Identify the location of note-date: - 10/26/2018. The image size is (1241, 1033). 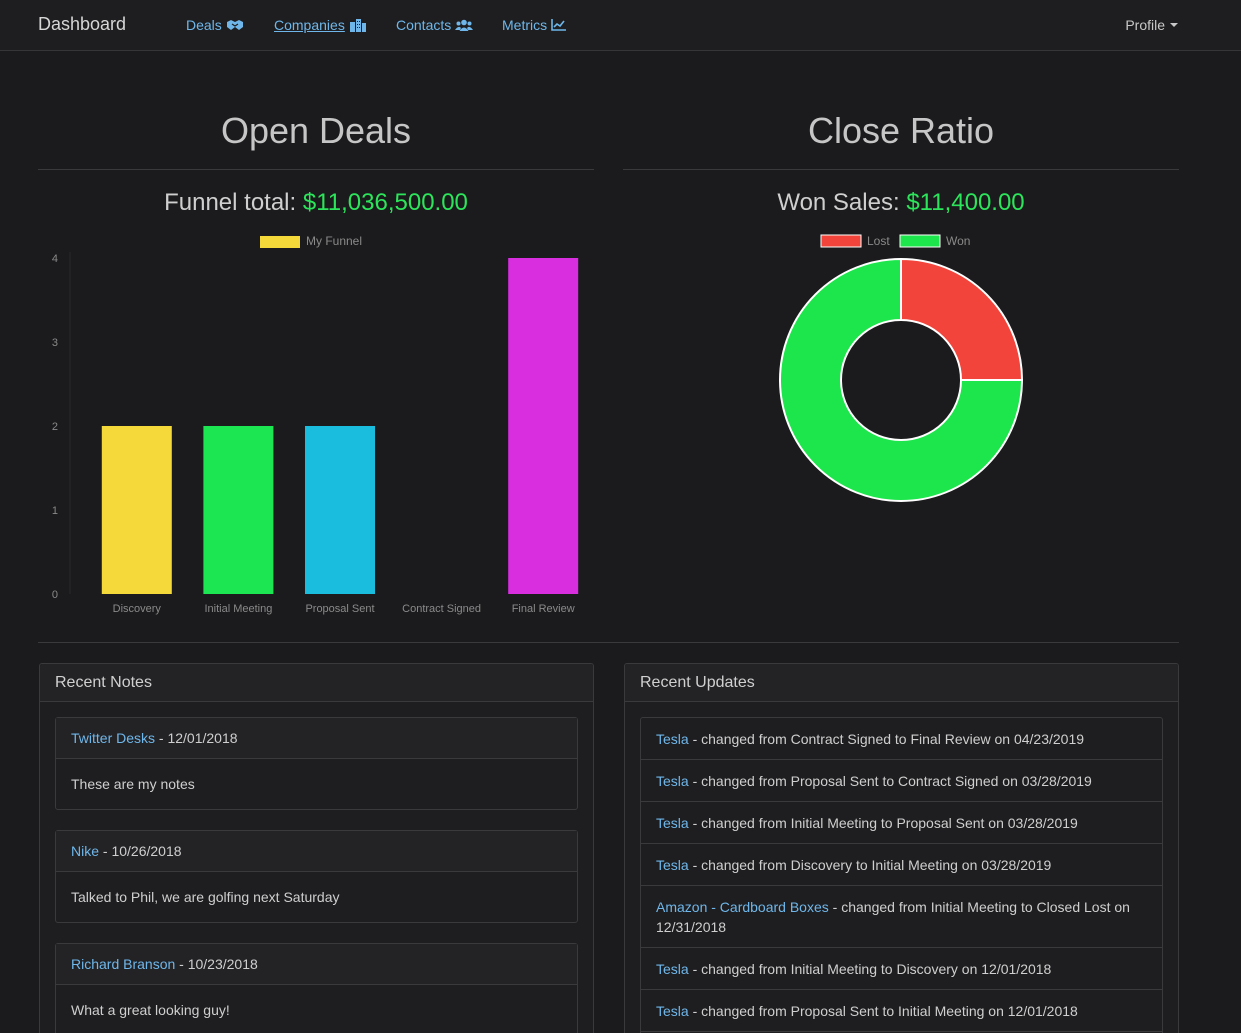
(140, 851).